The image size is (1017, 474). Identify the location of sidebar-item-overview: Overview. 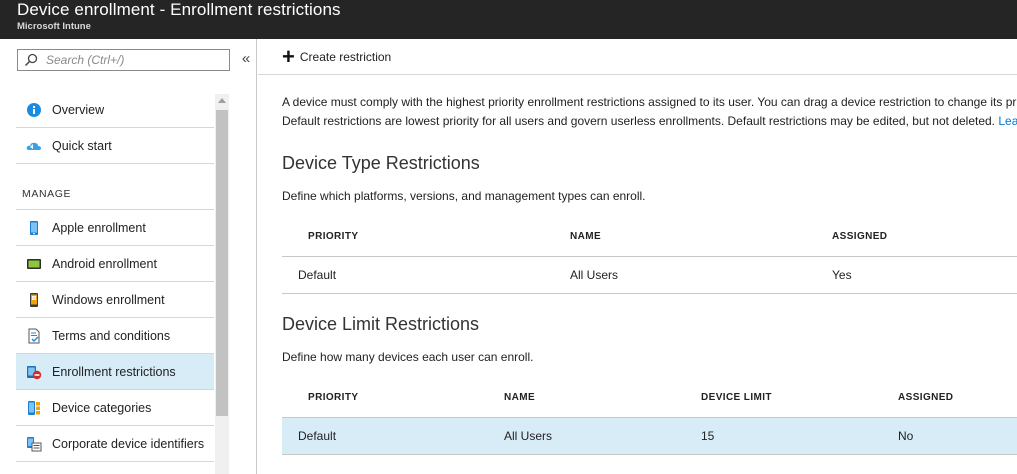
(115, 110).